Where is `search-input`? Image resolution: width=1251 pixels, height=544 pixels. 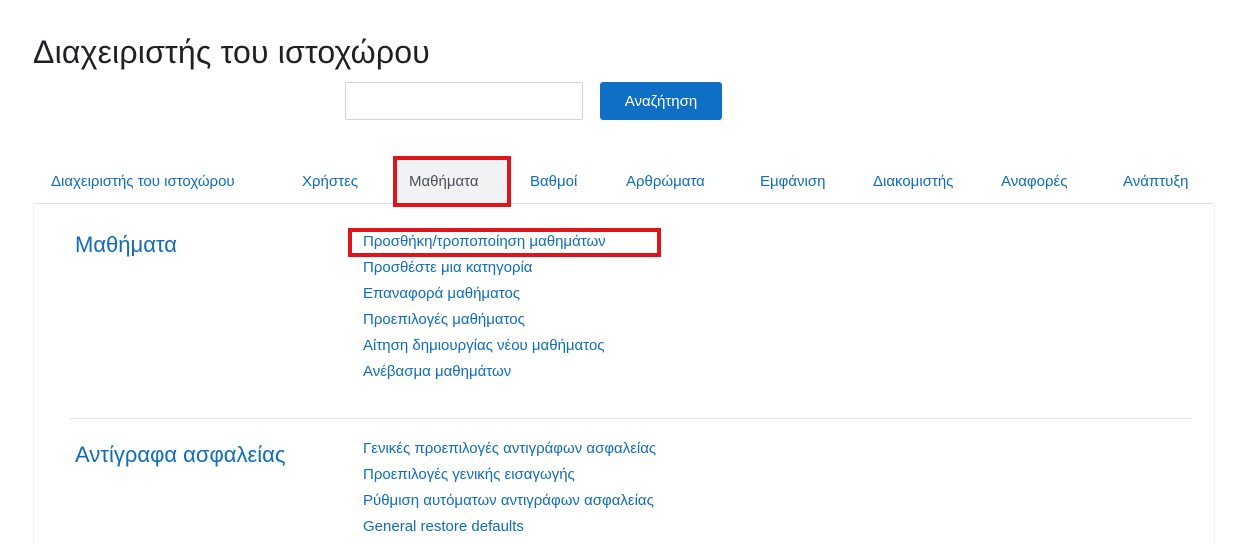
search-input is located at coordinates (464, 101).